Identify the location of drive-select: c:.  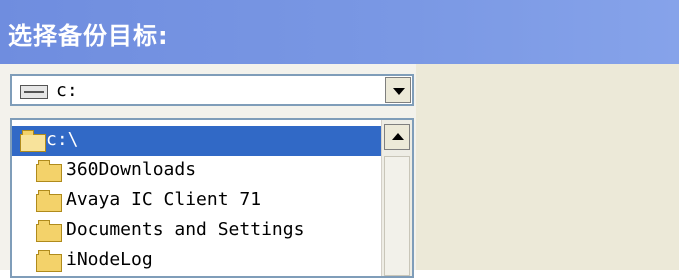
(212, 90).